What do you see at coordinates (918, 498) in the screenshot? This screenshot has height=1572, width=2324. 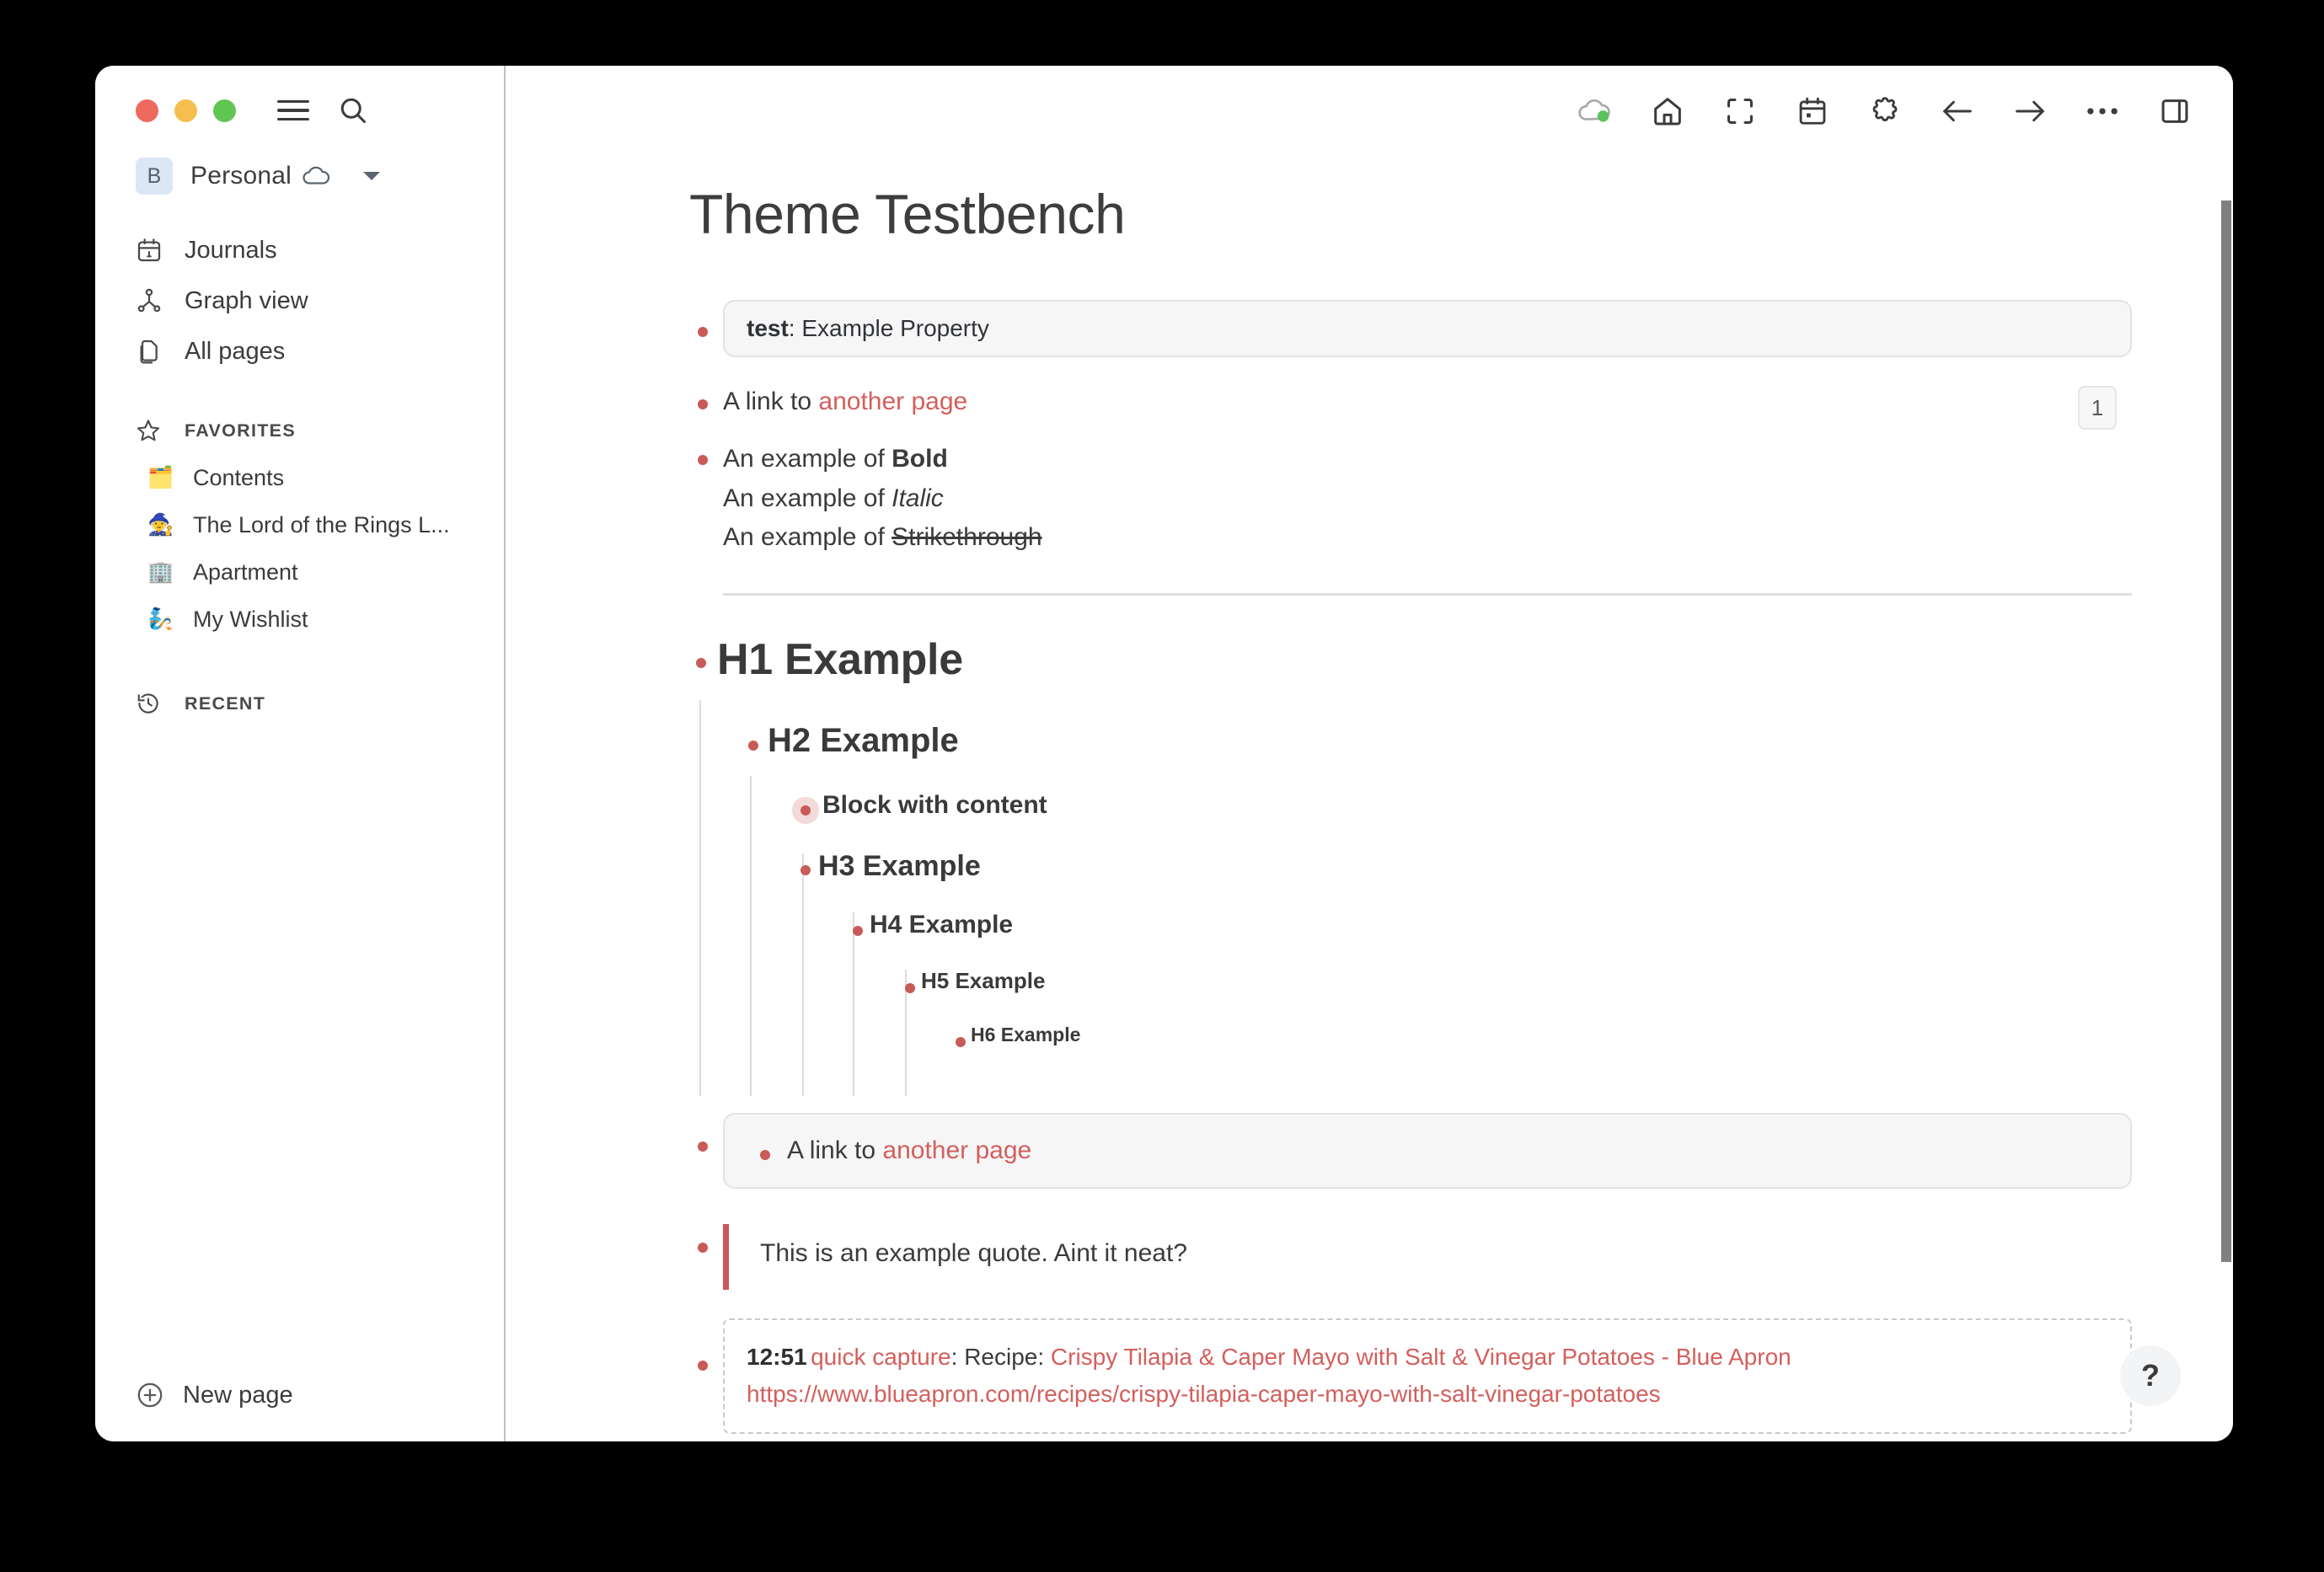 I see `italic-word: Italic` at bounding box center [918, 498].